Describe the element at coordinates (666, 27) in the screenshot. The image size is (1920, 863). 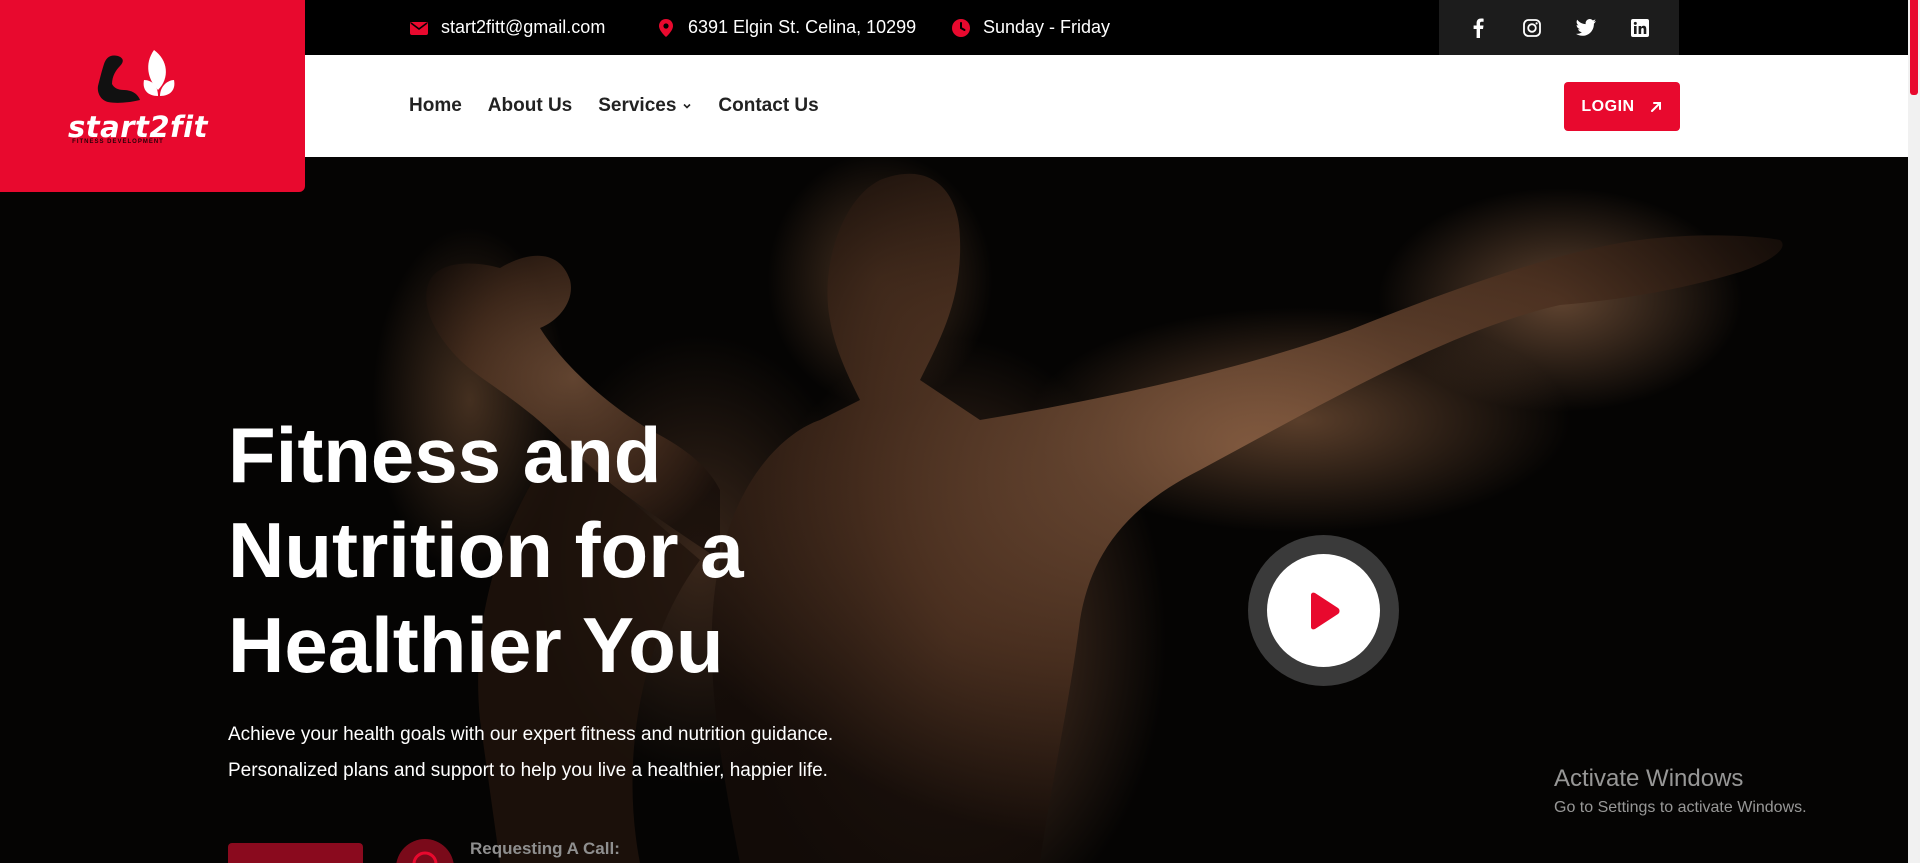
I see `map-pin-icon` at that location.